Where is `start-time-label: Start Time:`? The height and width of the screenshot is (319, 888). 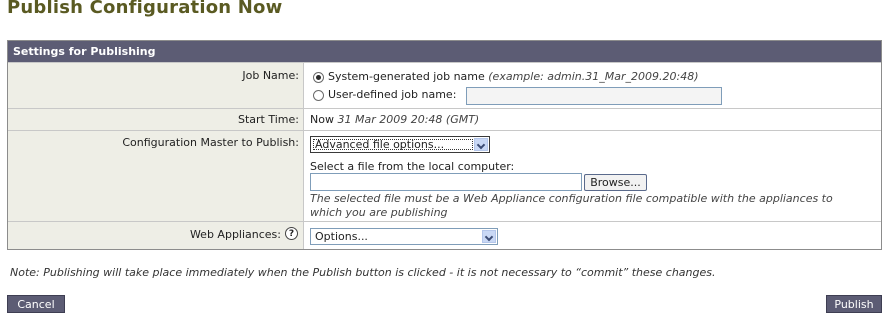
start-time-label: Start Time: is located at coordinates (268, 119).